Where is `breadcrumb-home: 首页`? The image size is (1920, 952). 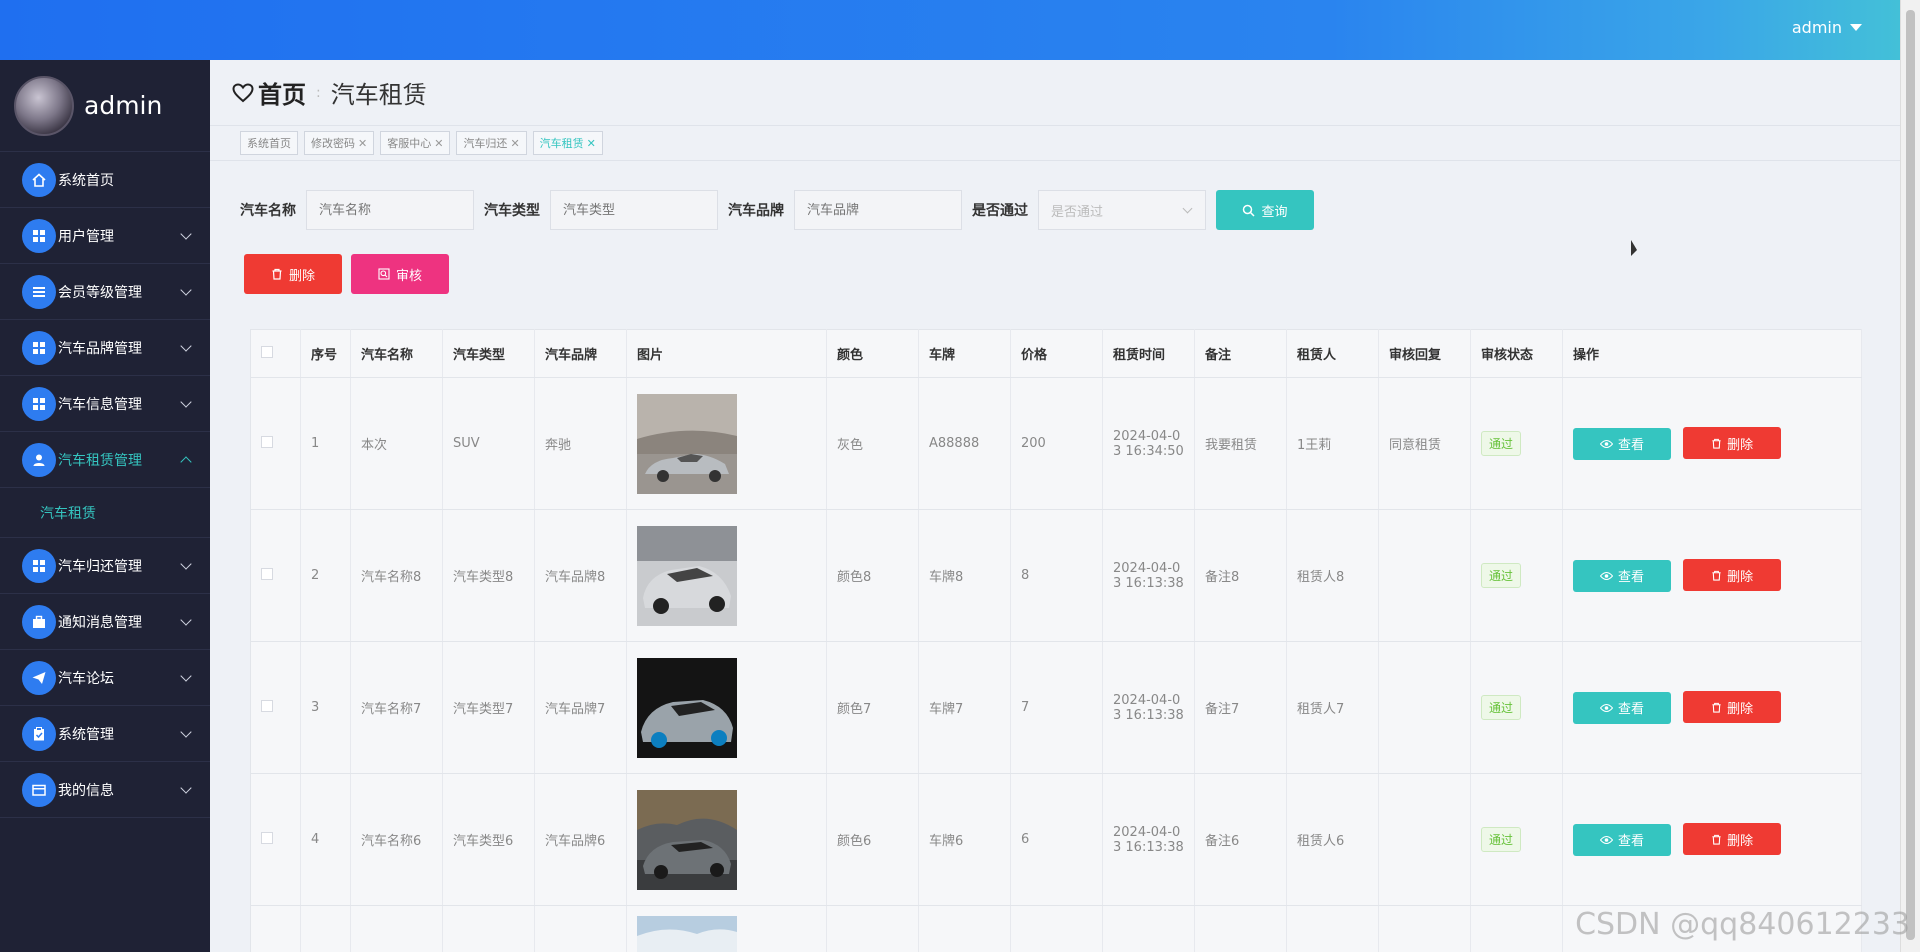
breadcrumb-home: 首页 is located at coordinates (269, 92).